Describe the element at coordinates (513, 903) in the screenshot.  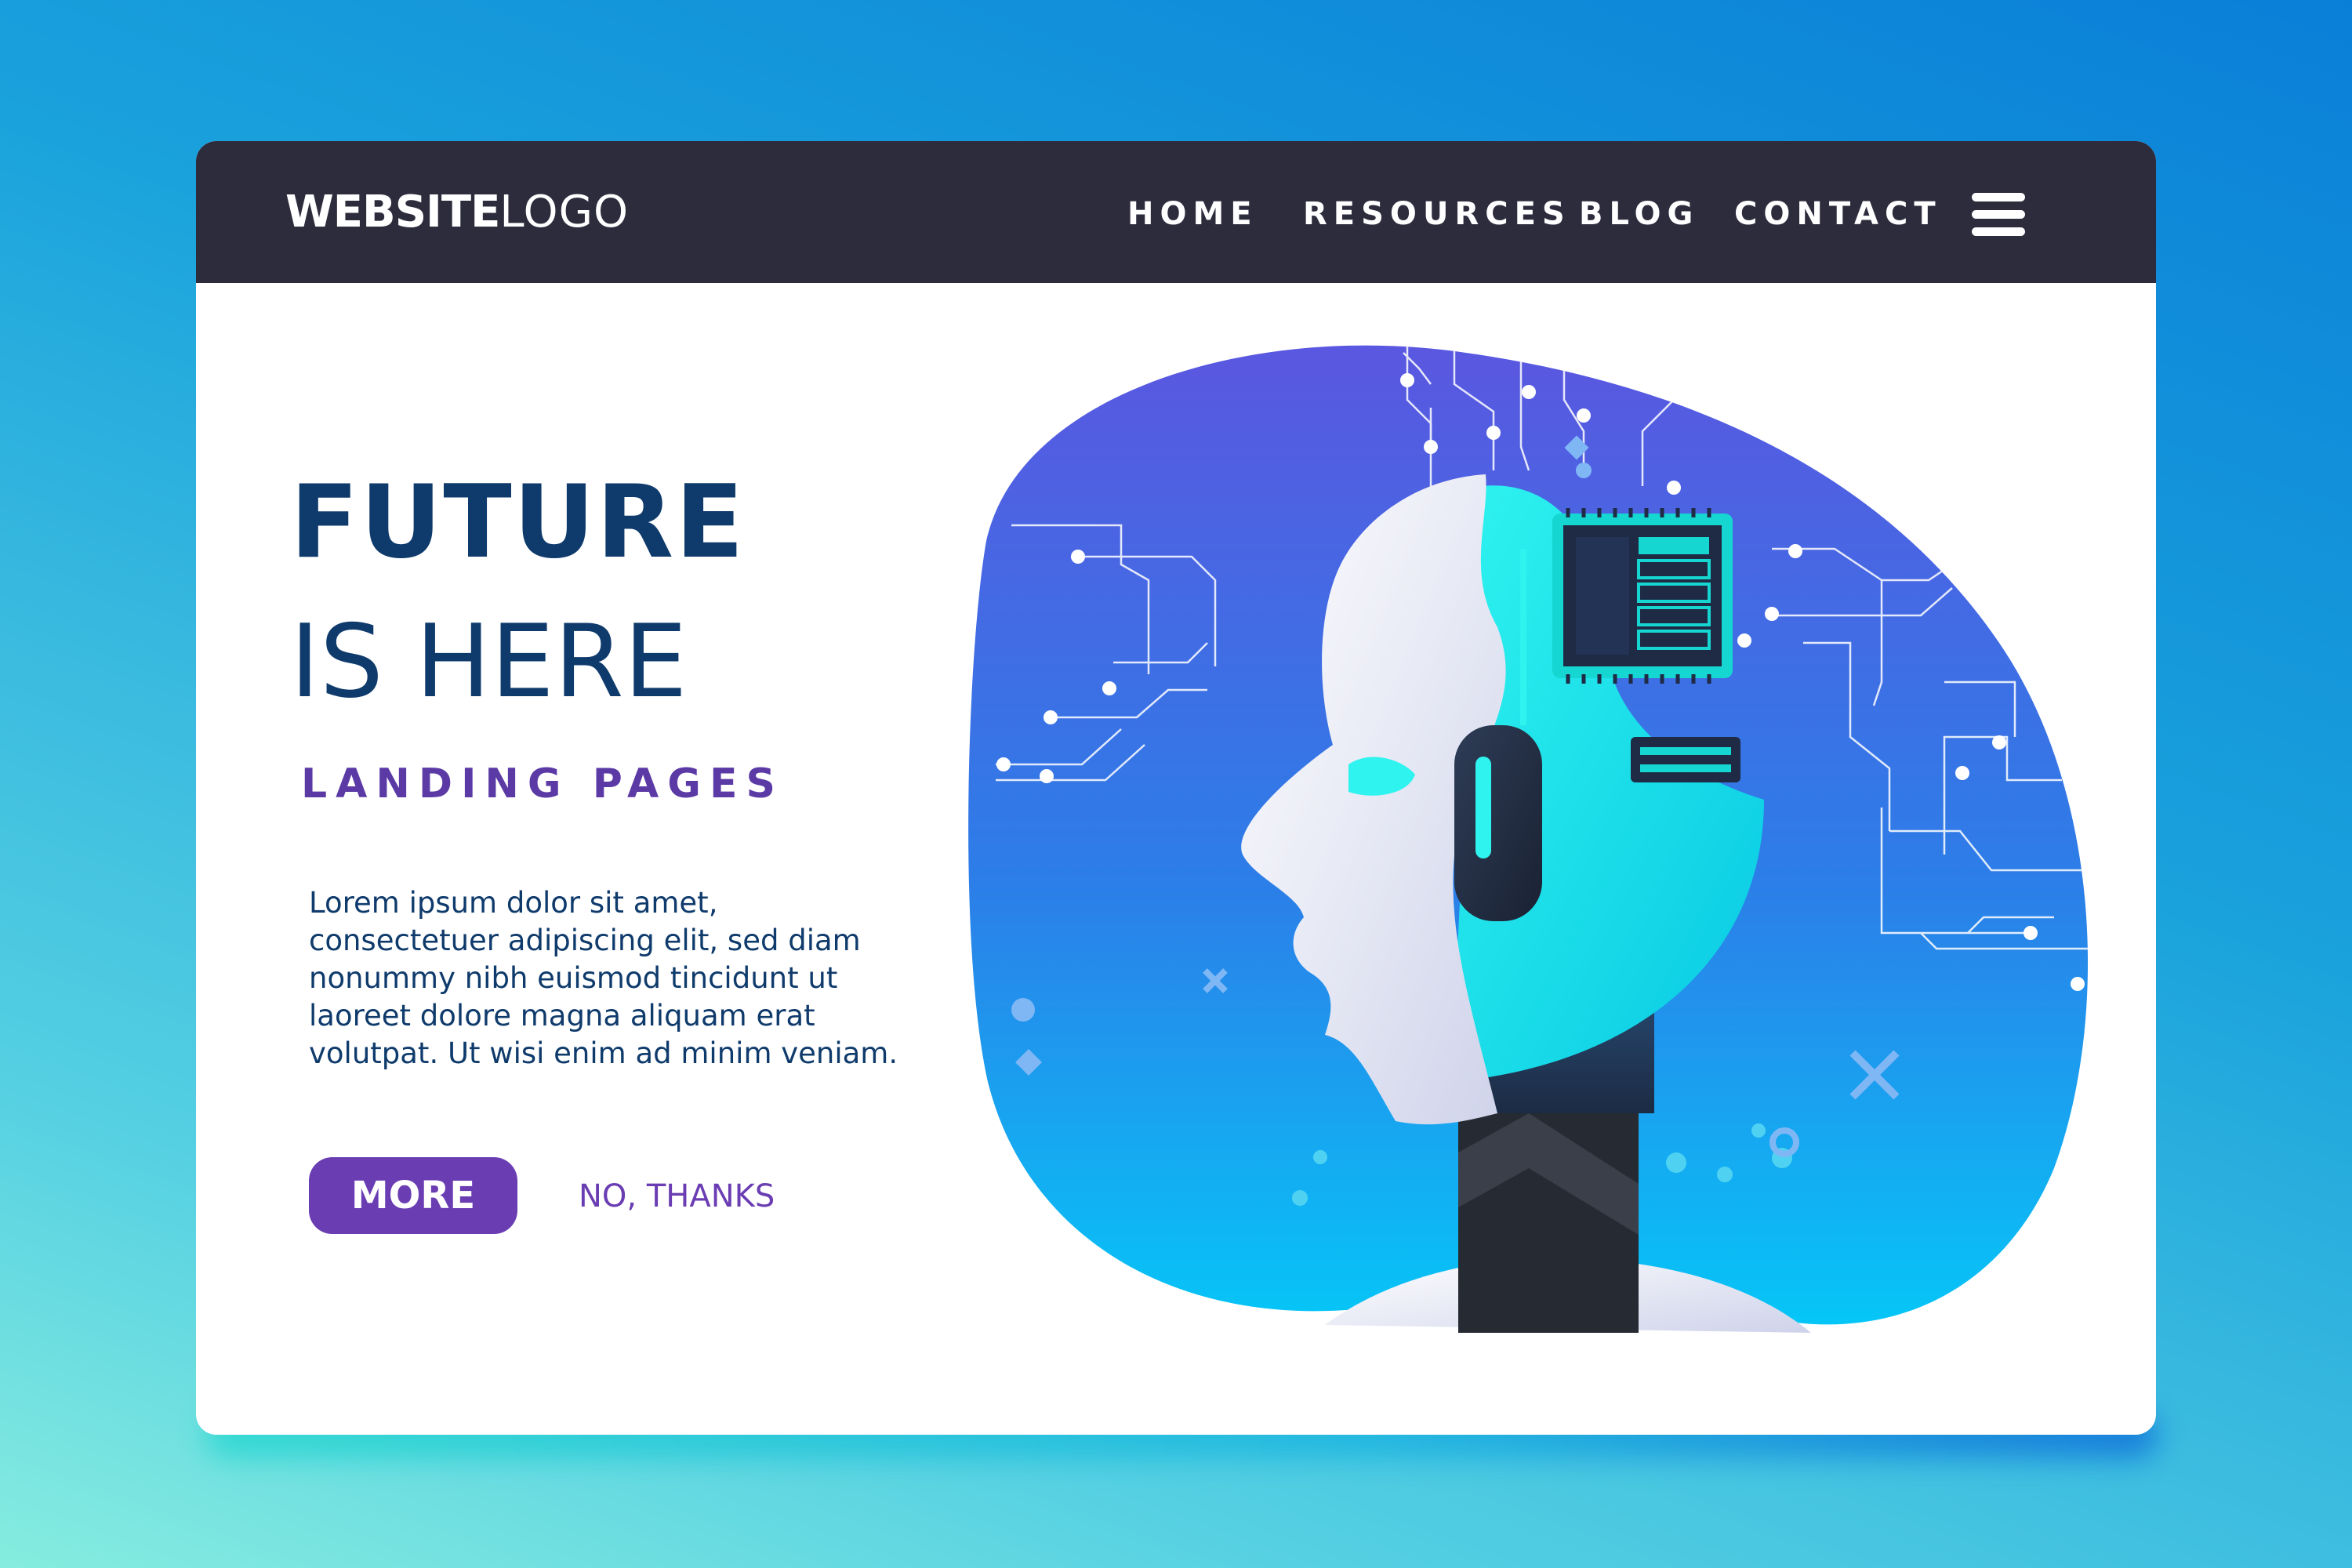
I see `description-line: Lorem ipsum dolor sit amet,` at that location.